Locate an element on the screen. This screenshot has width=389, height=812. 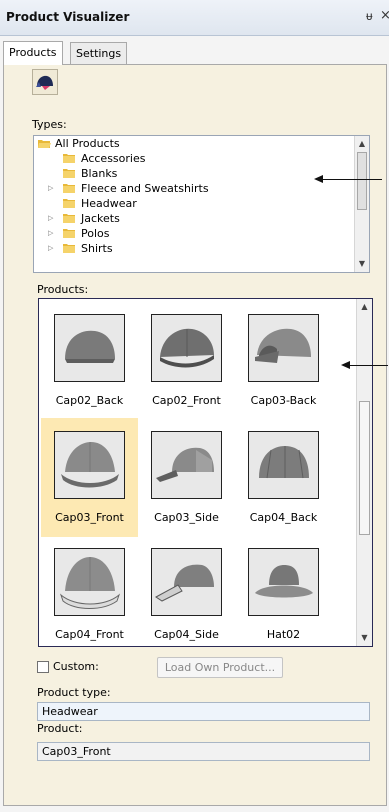
visualizer-tool-button is located at coordinates (45, 82).